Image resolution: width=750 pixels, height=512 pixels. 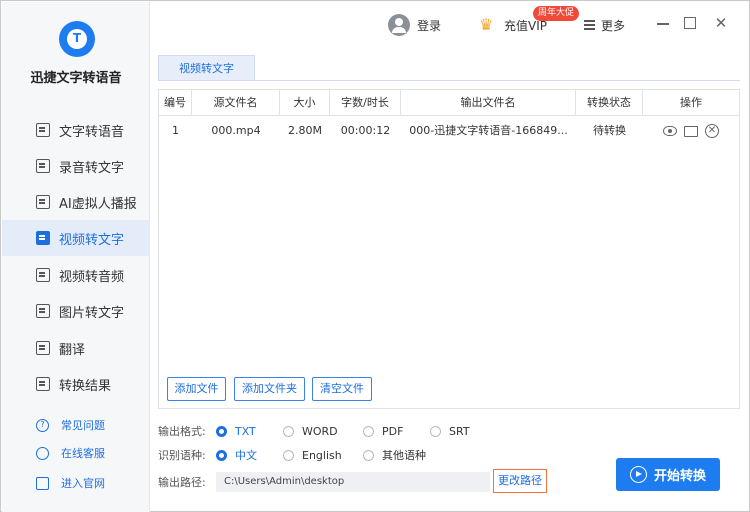 What do you see at coordinates (92, 168) in the screenshot?
I see `sidebar-item-label: 录音转文字` at bounding box center [92, 168].